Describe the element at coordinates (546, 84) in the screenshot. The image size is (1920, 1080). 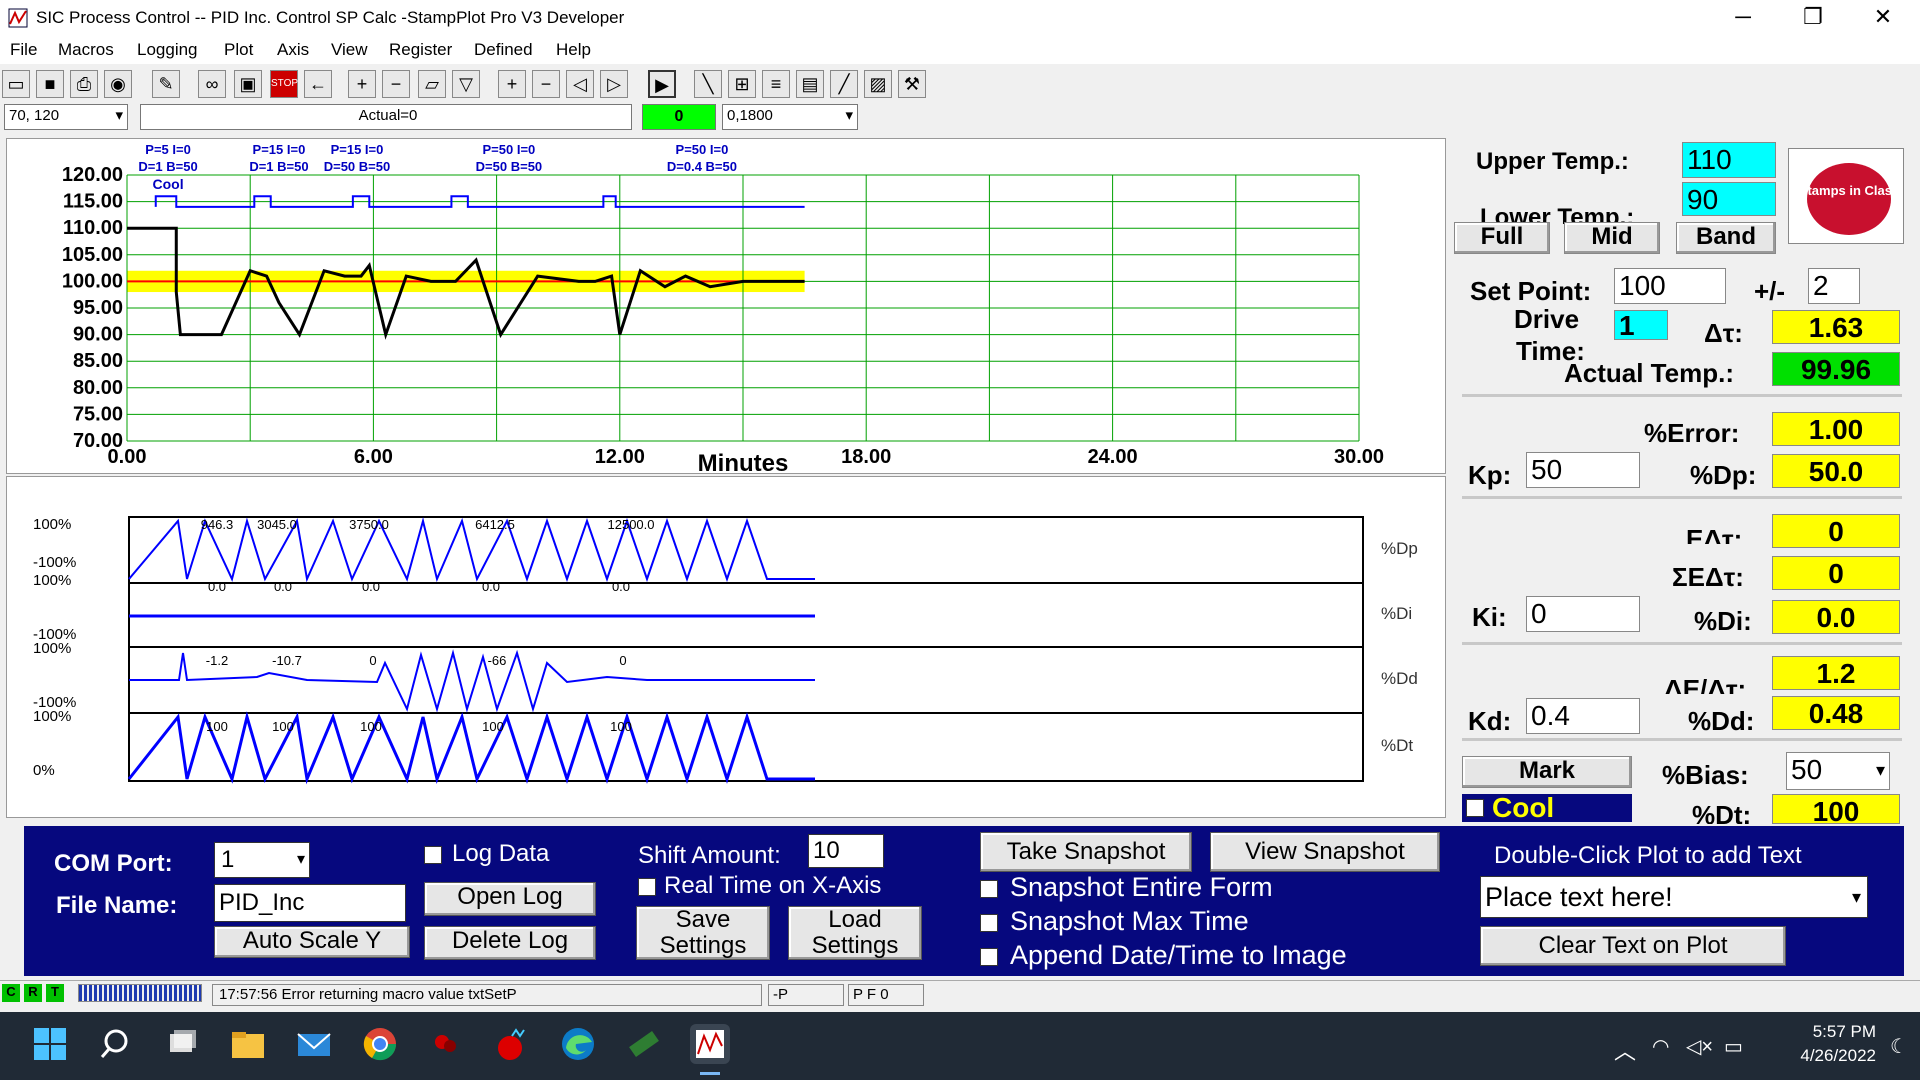
I see `zoom-out-x-icon: −` at that location.